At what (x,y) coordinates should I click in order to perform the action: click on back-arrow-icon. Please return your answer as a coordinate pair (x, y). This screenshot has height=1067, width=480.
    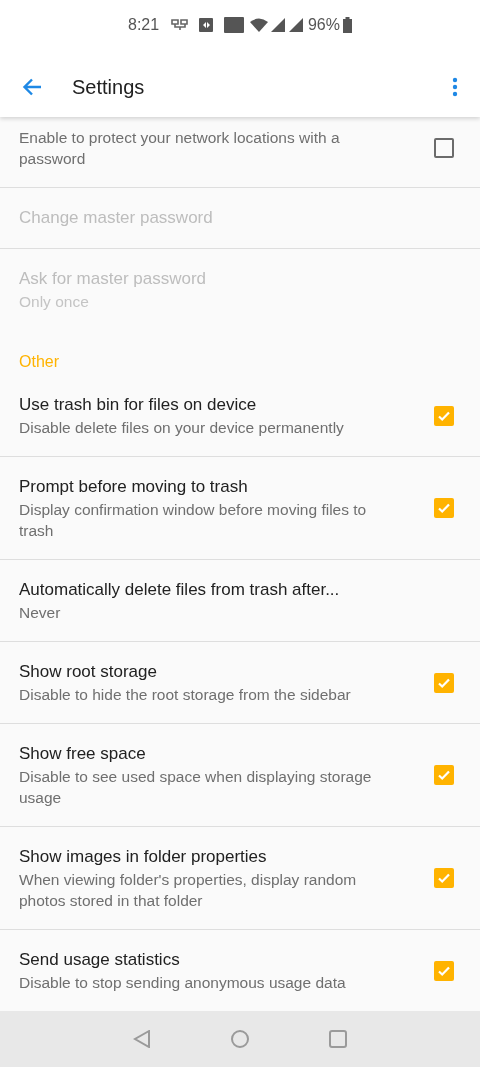
    Looking at the image, I should click on (32, 87).